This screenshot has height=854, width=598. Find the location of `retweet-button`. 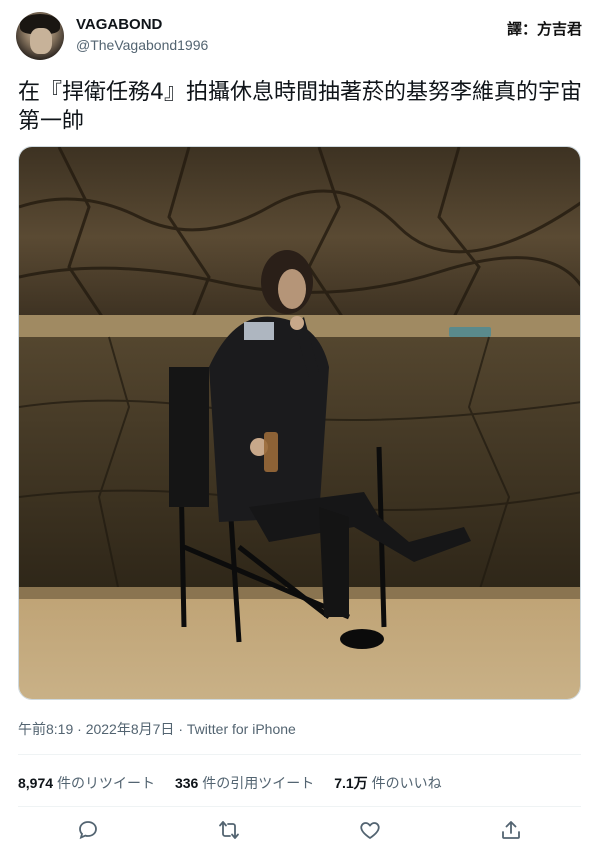

retweet-button is located at coordinates (229, 830).